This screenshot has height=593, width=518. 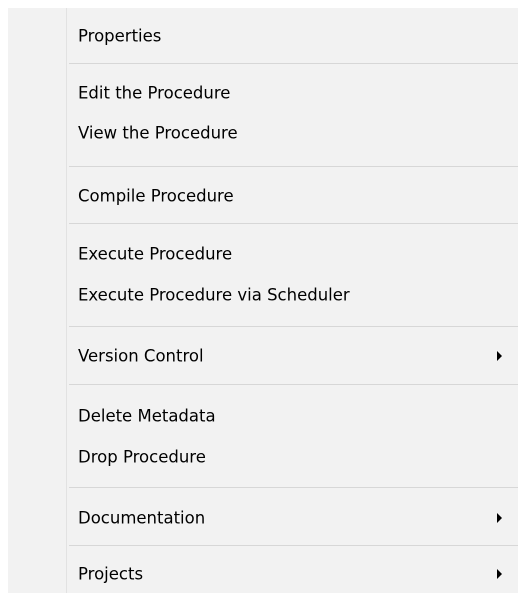 What do you see at coordinates (142, 518) in the screenshot?
I see `menu-item-label: Documentation` at bounding box center [142, 518].